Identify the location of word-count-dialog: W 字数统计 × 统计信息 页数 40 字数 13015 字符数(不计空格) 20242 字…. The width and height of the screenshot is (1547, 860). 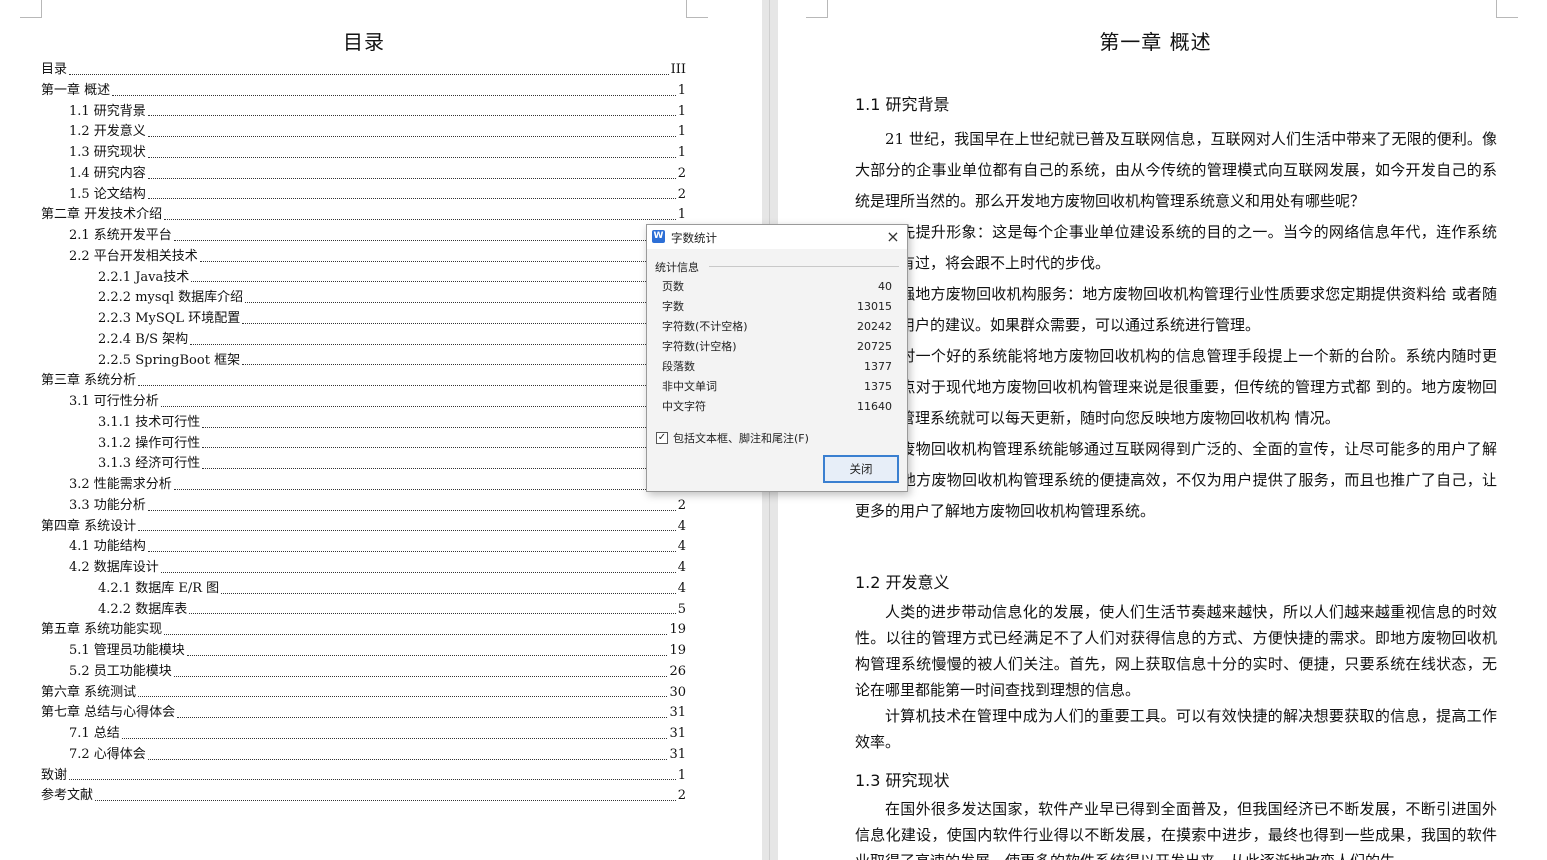
(777, 358).